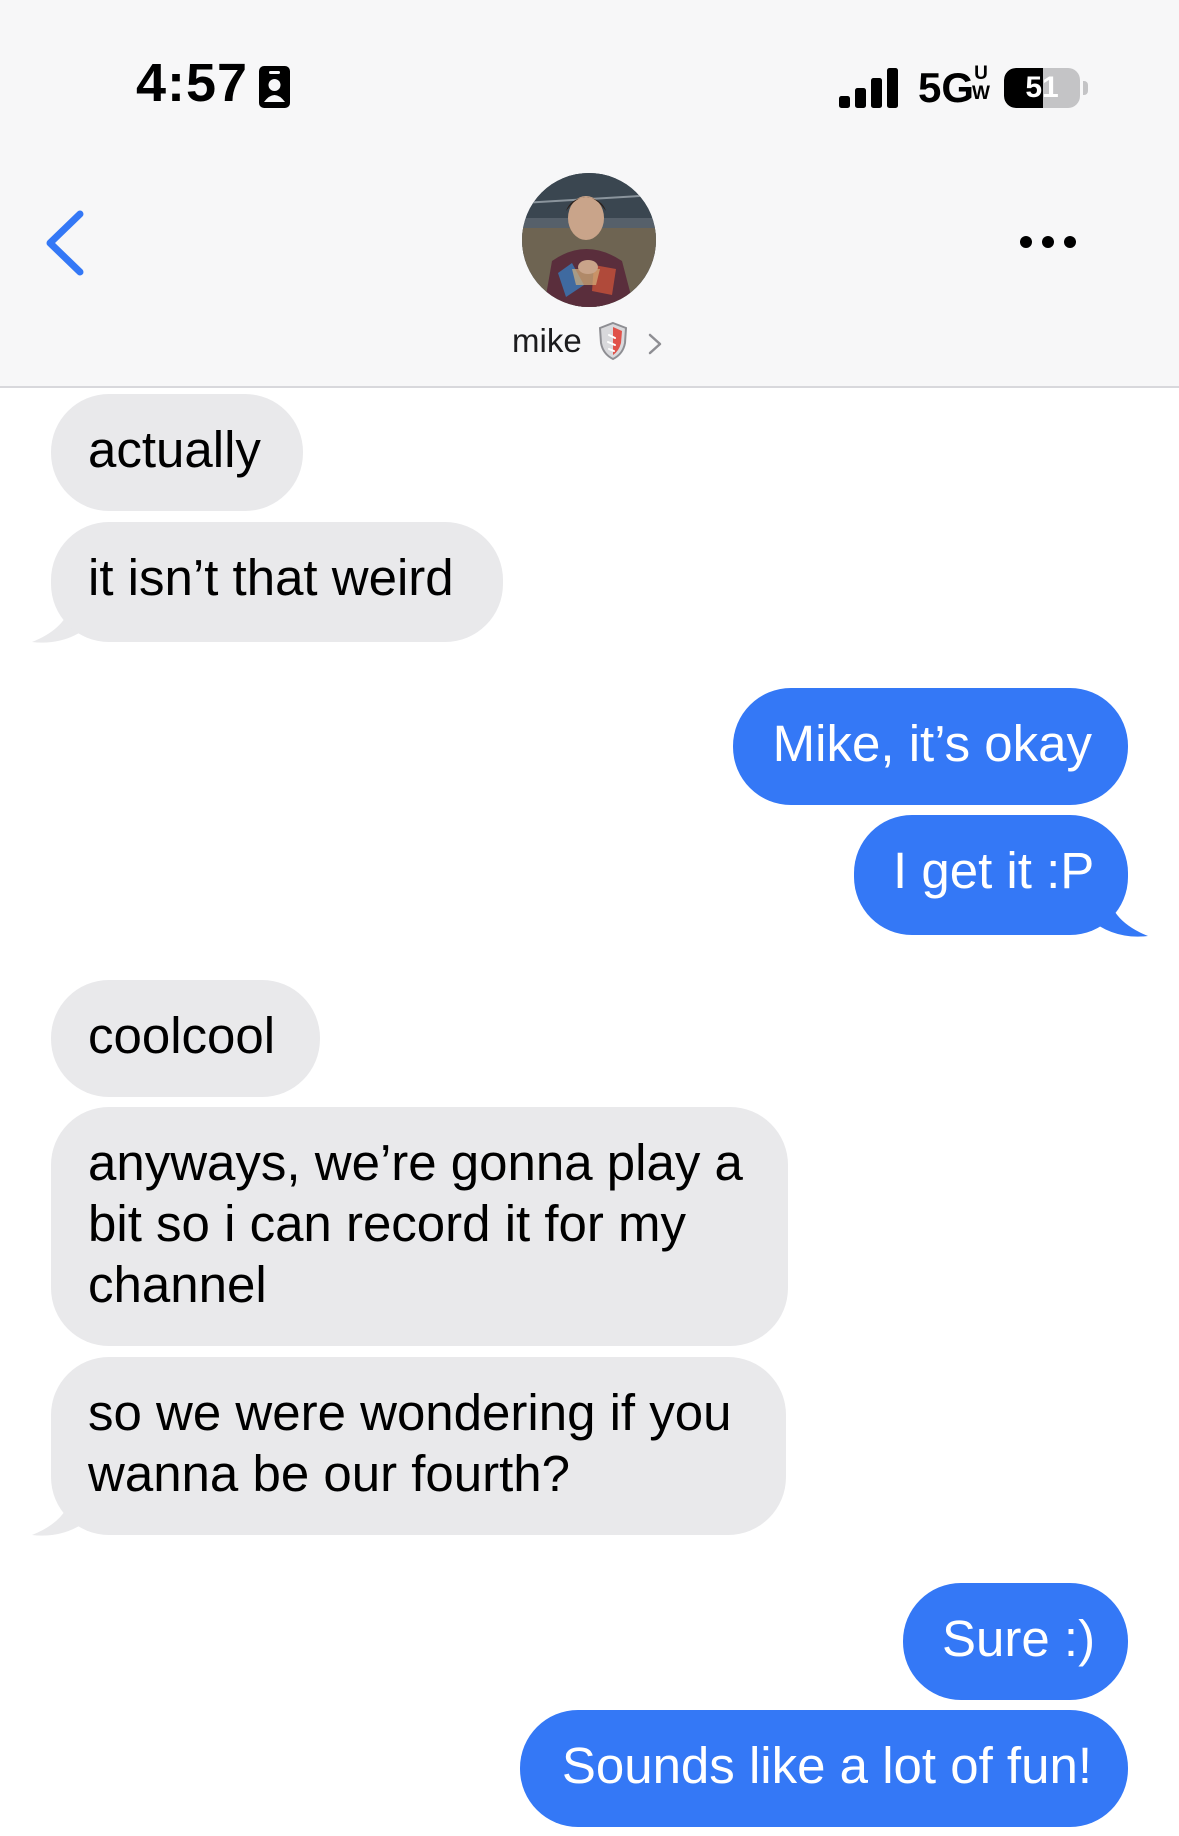 The height and width of the screenshot is (1836, 1179). What do you see at coordinates (655, 344) in the screenshot?
I see `chevron-right-icon` at bounding box center [655, 344].